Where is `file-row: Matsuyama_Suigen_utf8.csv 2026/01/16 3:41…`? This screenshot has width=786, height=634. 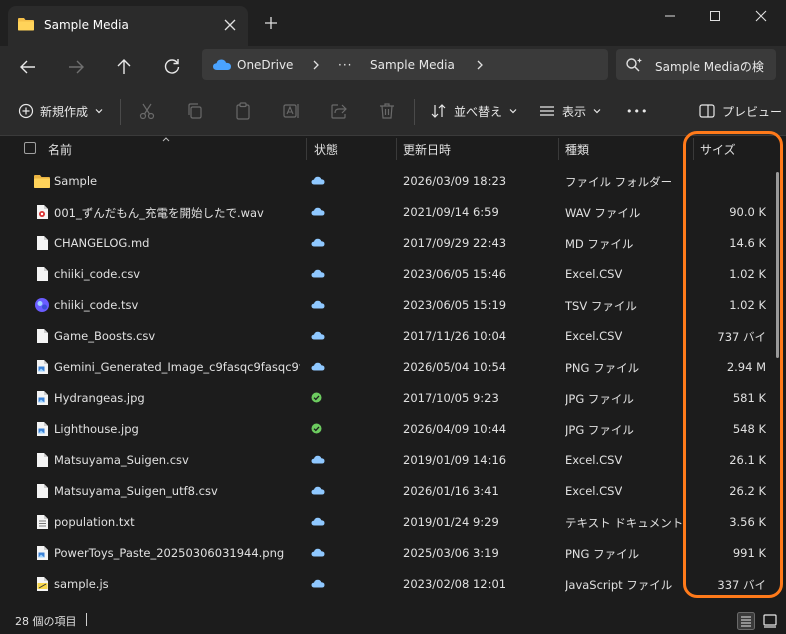 file-row: Matsuyama_Suigen_utf8.csv 2026/01/16 3:41… is located at coordinates (387, 490).